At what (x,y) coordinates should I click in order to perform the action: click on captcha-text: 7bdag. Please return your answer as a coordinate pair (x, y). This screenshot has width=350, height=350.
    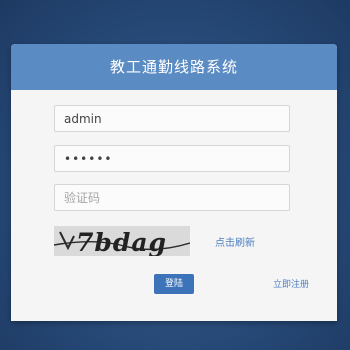
    Looking at the image, I should click on (121, 242).